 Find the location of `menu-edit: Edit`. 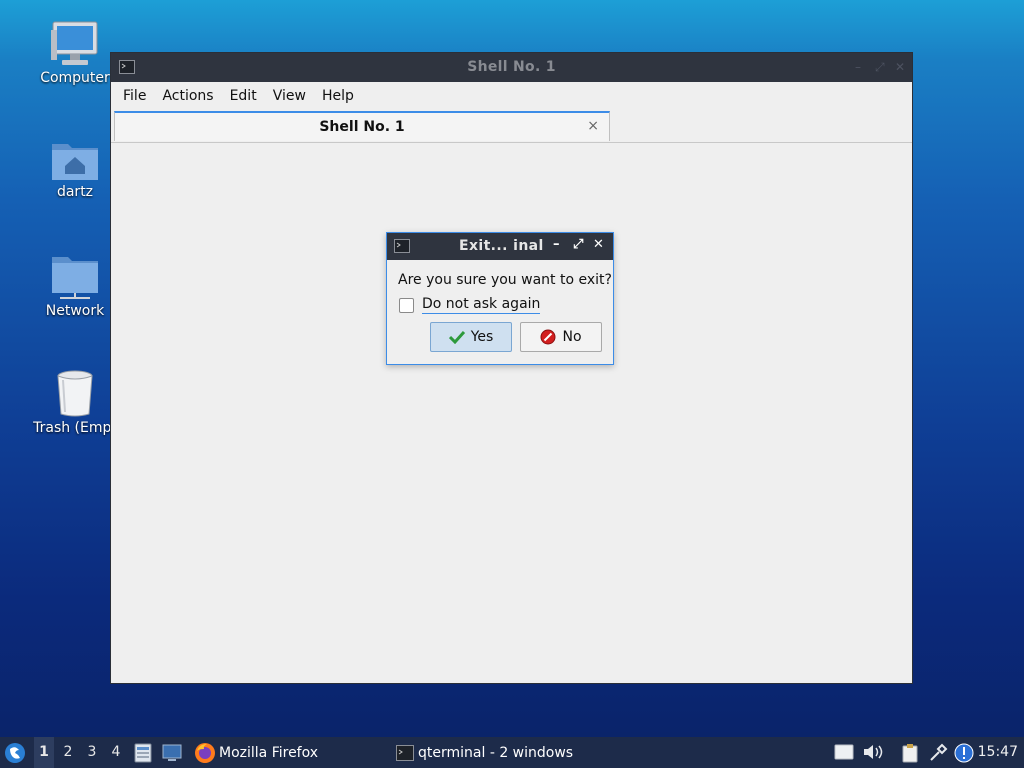

menu-edit: Edit is located at coordinates (243, 96).